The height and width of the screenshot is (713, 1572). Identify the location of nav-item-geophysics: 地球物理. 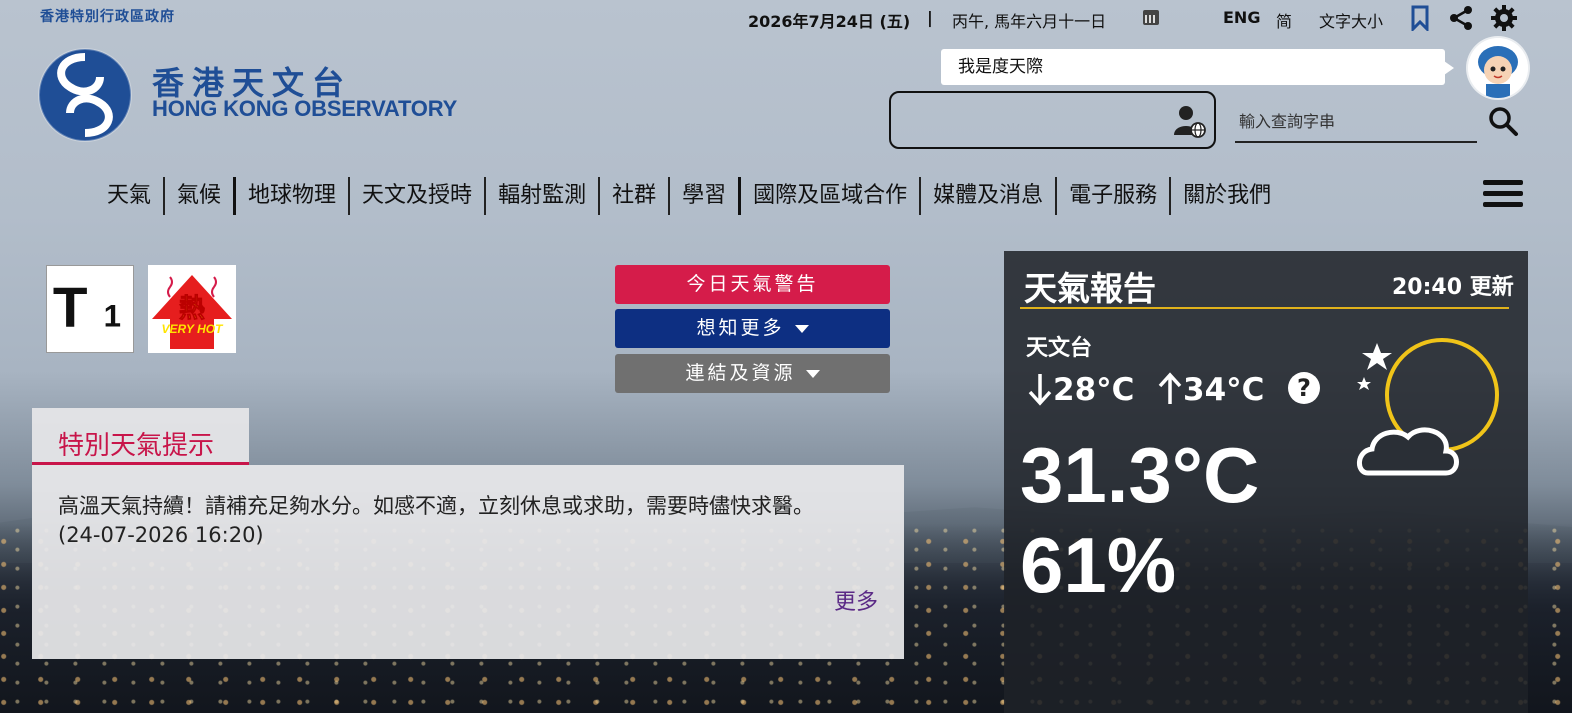
(290, 196).